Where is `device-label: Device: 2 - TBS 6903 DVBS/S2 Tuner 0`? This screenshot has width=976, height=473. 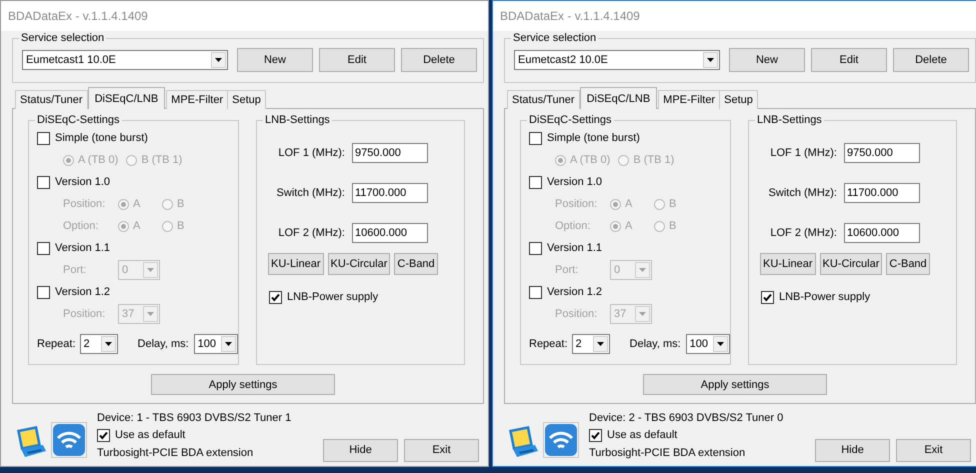
device-label: Device: 2 - TBS 6903 DVBS/S2 Tuner 0 is located at coordinates (686, 418).